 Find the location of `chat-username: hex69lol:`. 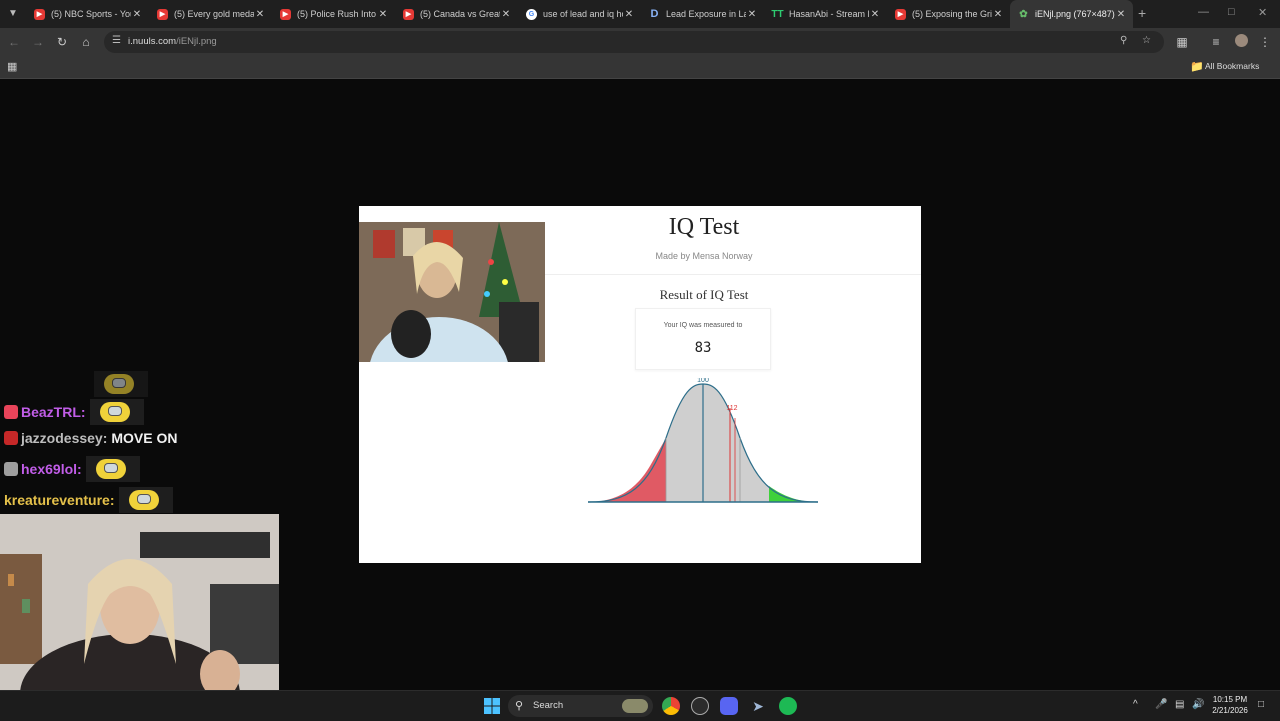

chat-username: hex69lol: is located at coordinates (51, 469).